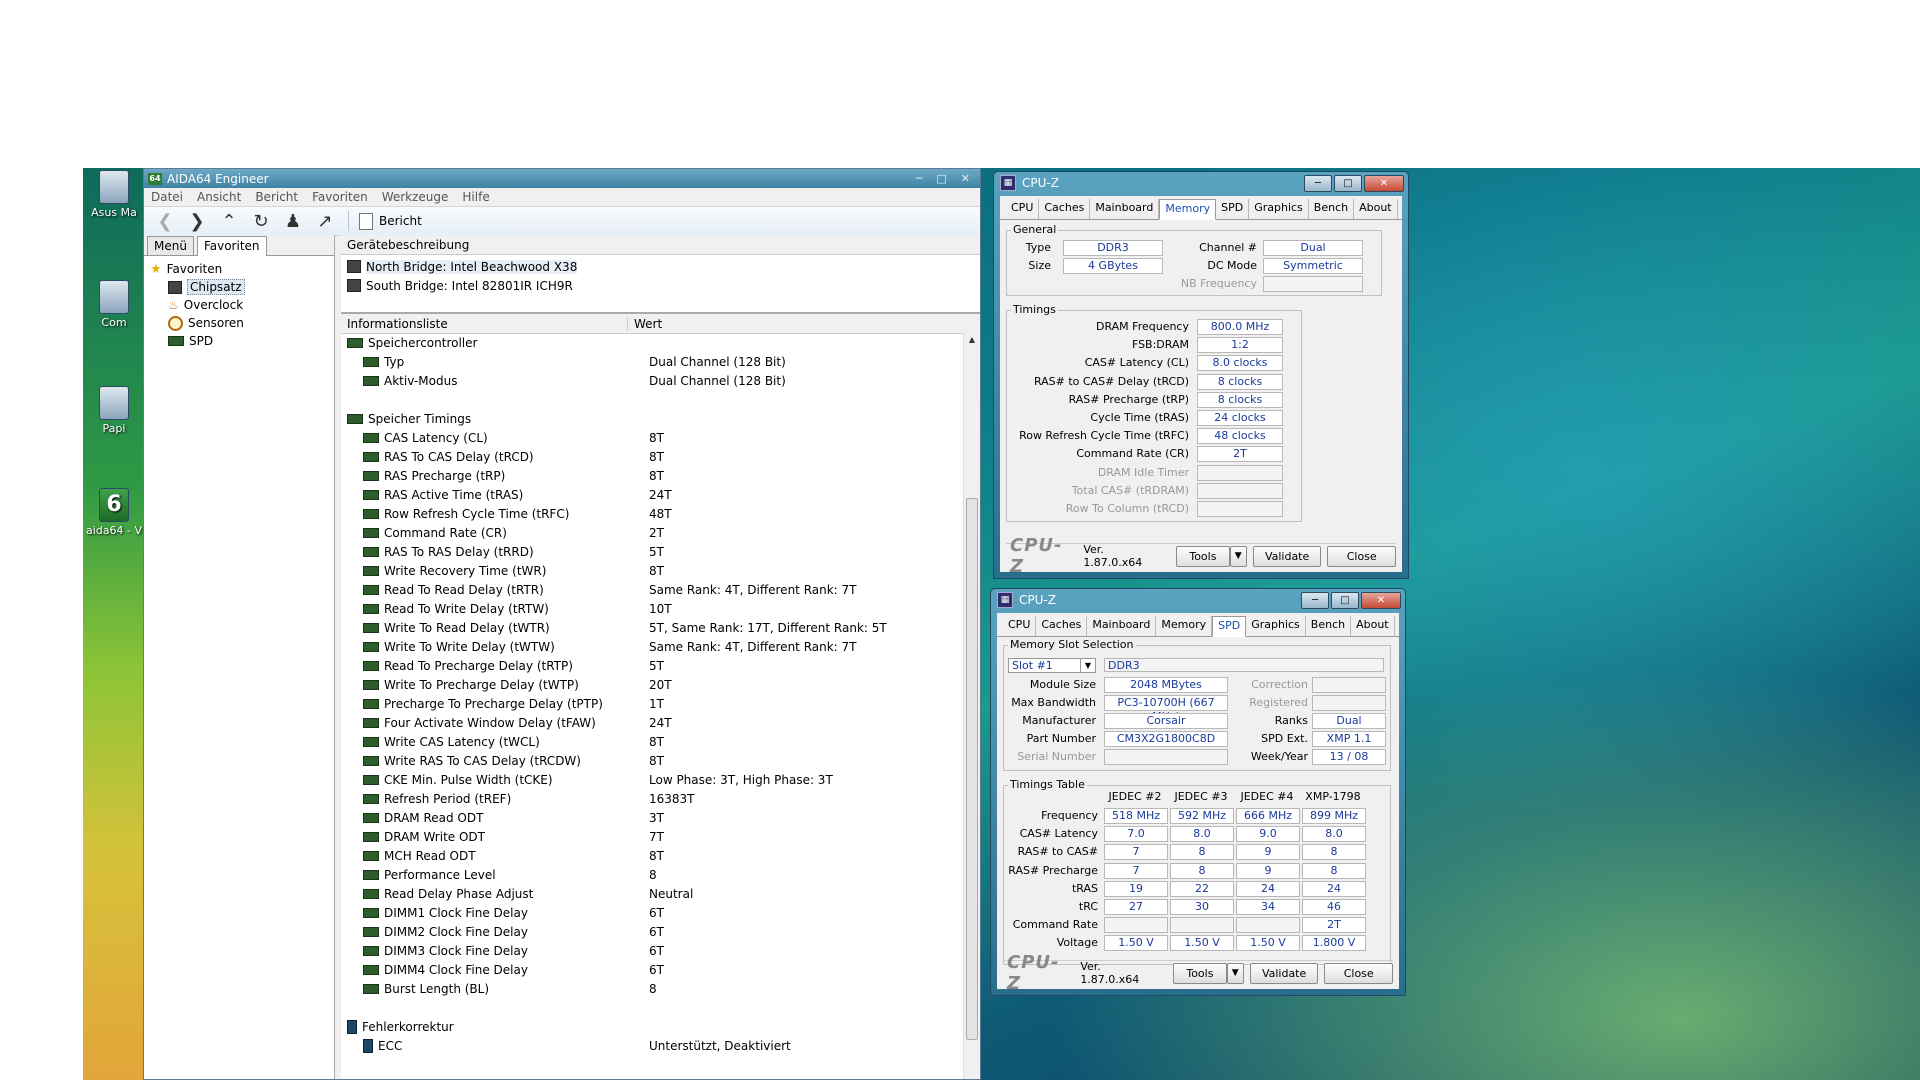  What do you see at coordinates (242, 269) in the screenshot?
I see `tree-root-favoriten: ★ Favoriten` at bounding box center [242, 269].